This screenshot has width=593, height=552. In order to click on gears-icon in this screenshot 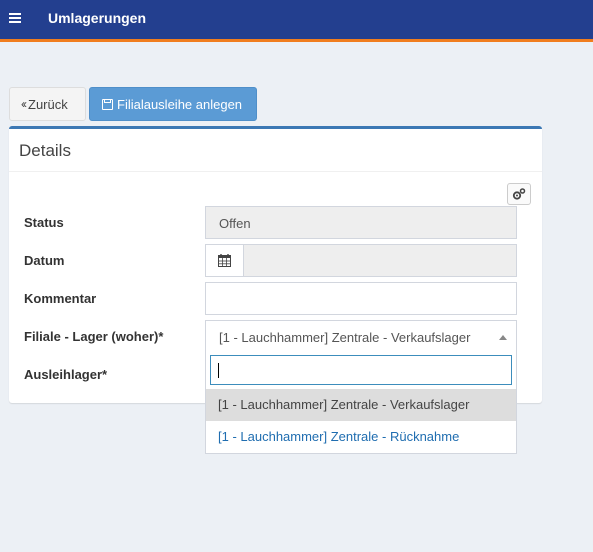, I will do `click(519, 194)`.